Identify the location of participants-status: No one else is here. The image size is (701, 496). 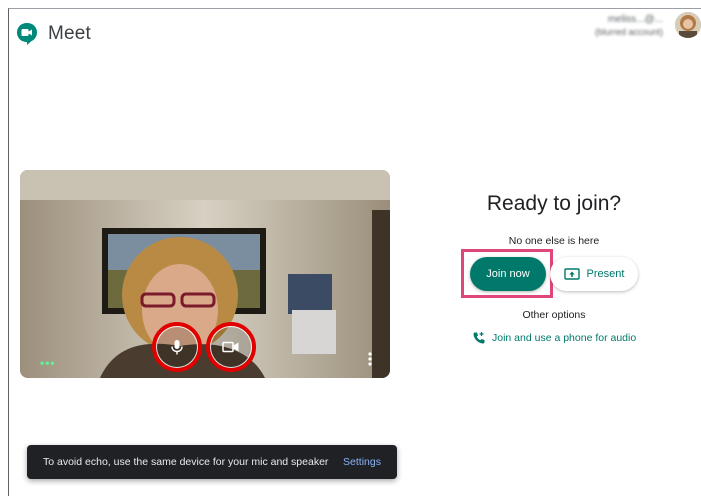
(554, 241).